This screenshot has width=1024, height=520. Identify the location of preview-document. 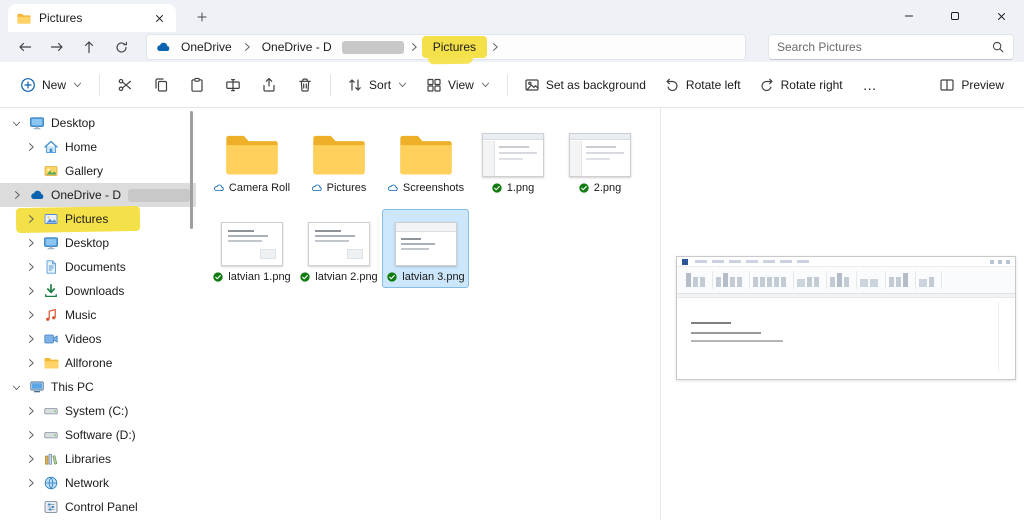
(846, 336).